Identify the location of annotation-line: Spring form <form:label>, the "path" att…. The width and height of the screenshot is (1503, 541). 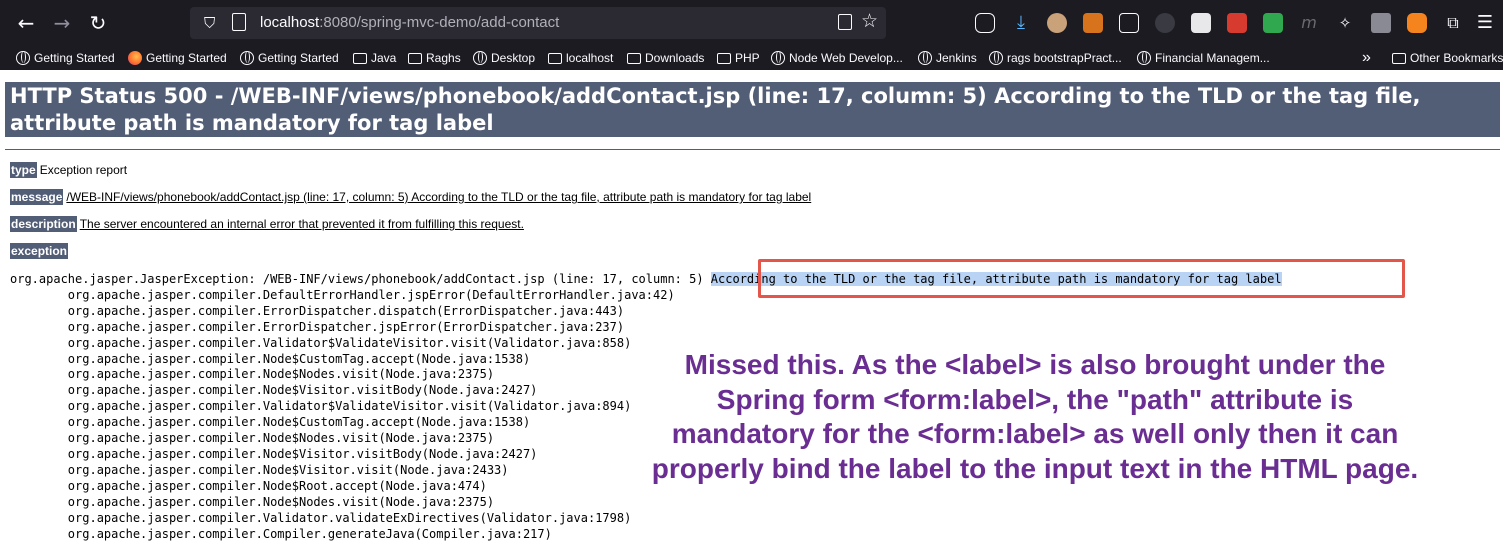
(1034, 399).